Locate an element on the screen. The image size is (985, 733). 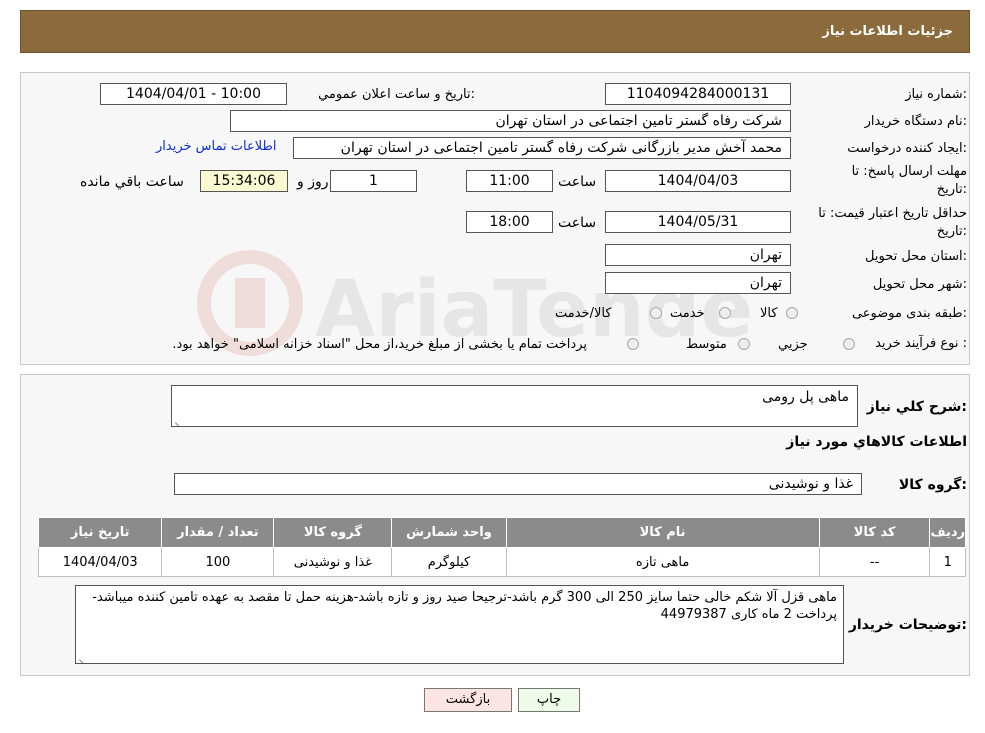
process-option-medium: متوسط is located at coordinates (706, 344).